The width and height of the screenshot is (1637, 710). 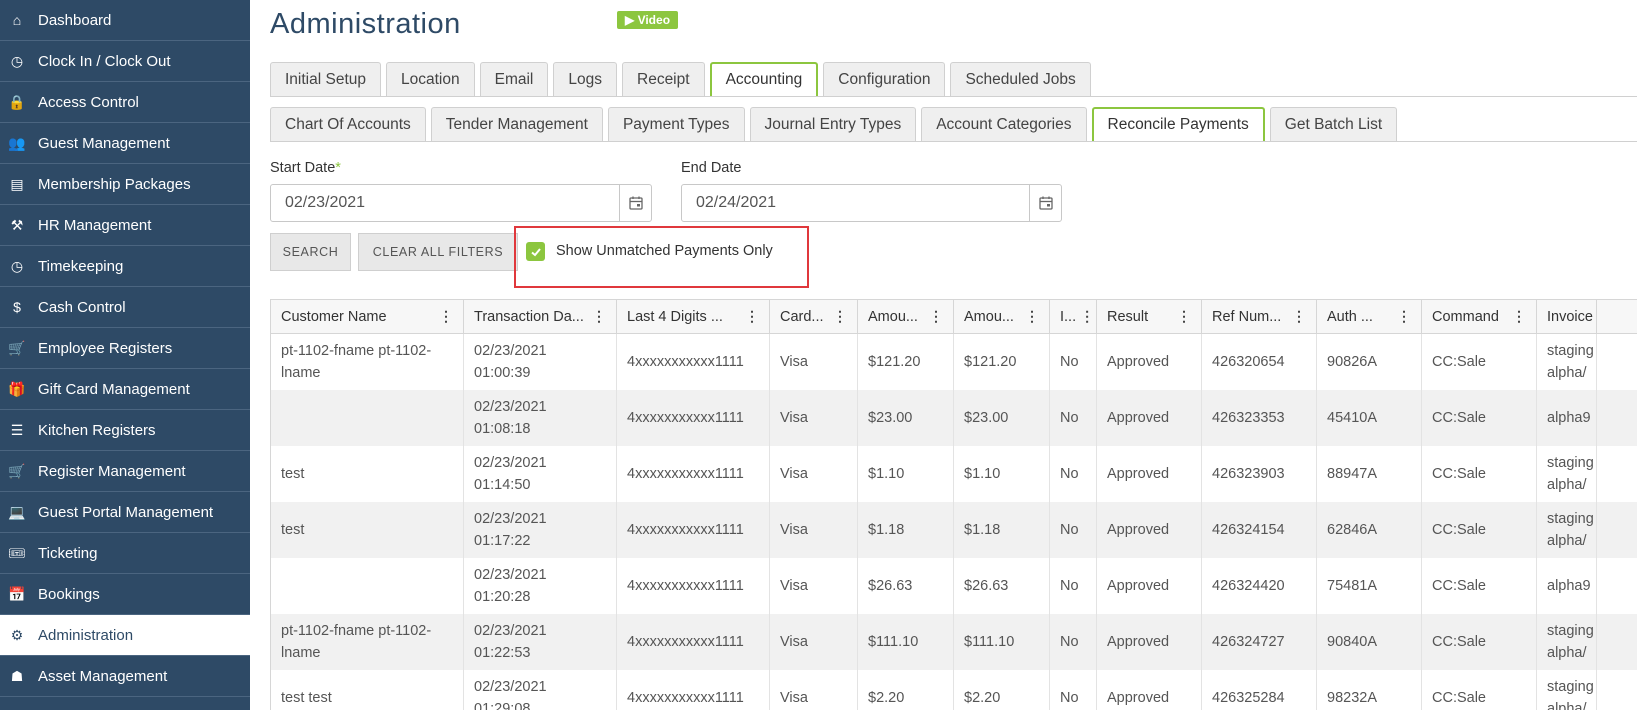 I want to click on tab-reconcile-payments: Reconcile Payments, so click(x=1178, y=124).